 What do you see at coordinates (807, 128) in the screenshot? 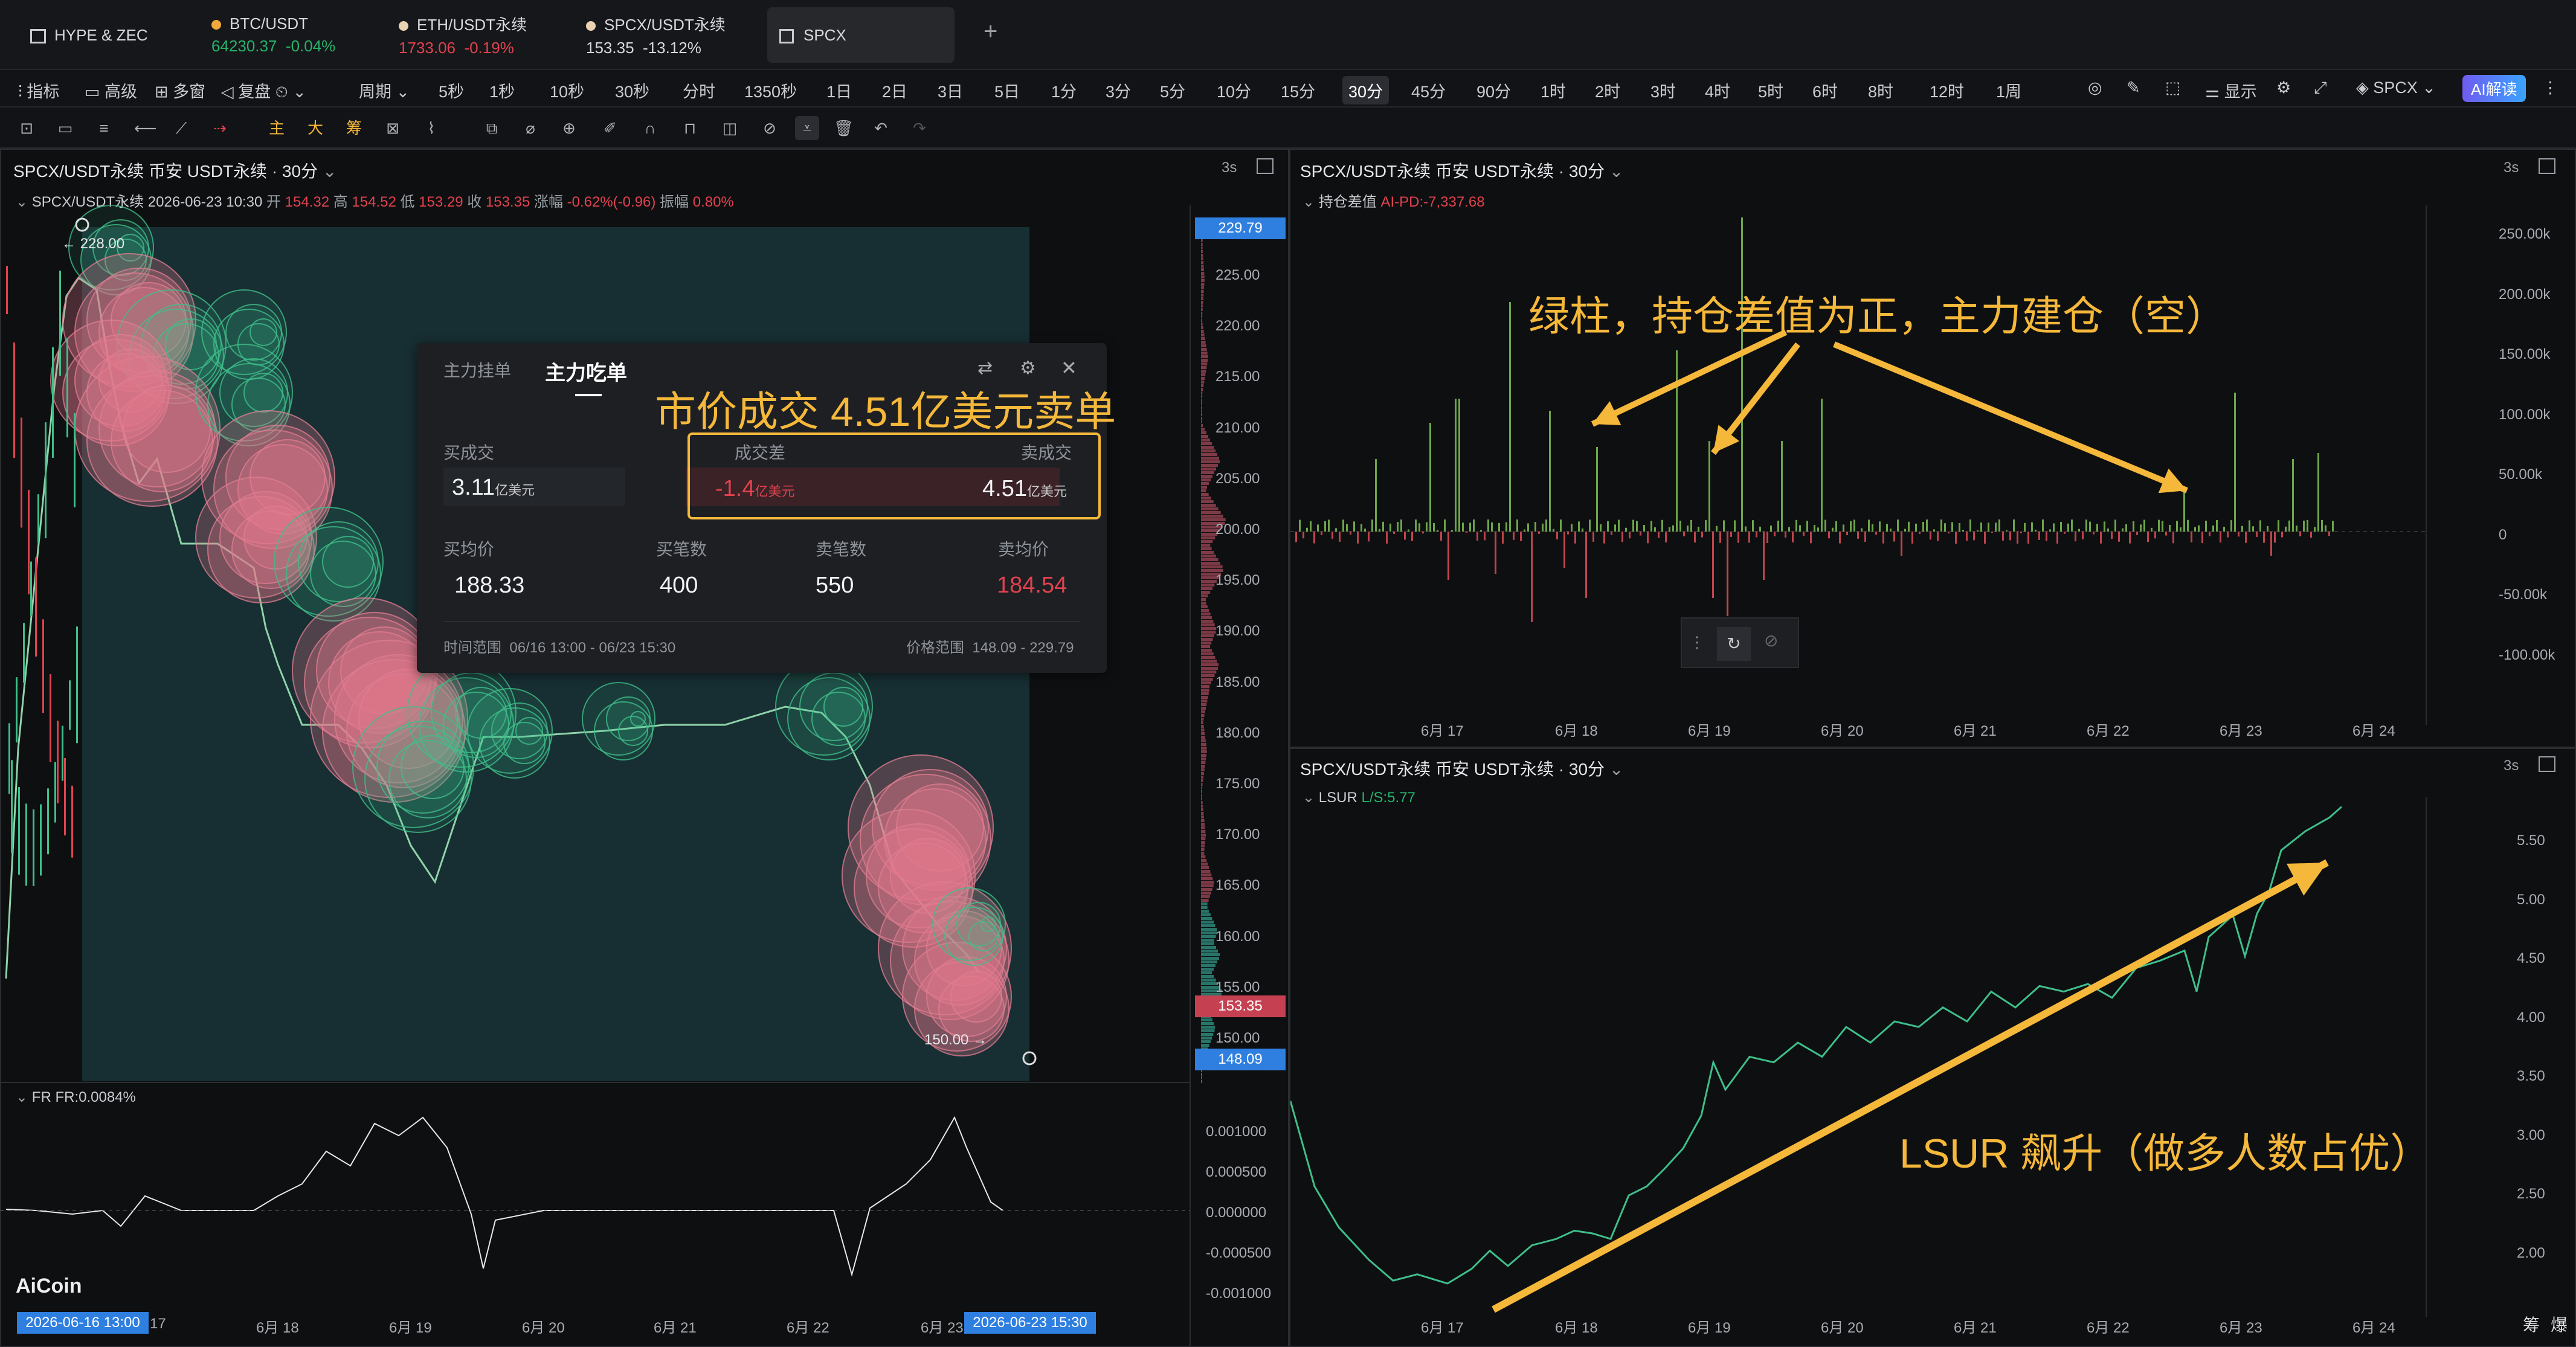
I see `filter-icon: ⩡` at bounding box center [807, 128].